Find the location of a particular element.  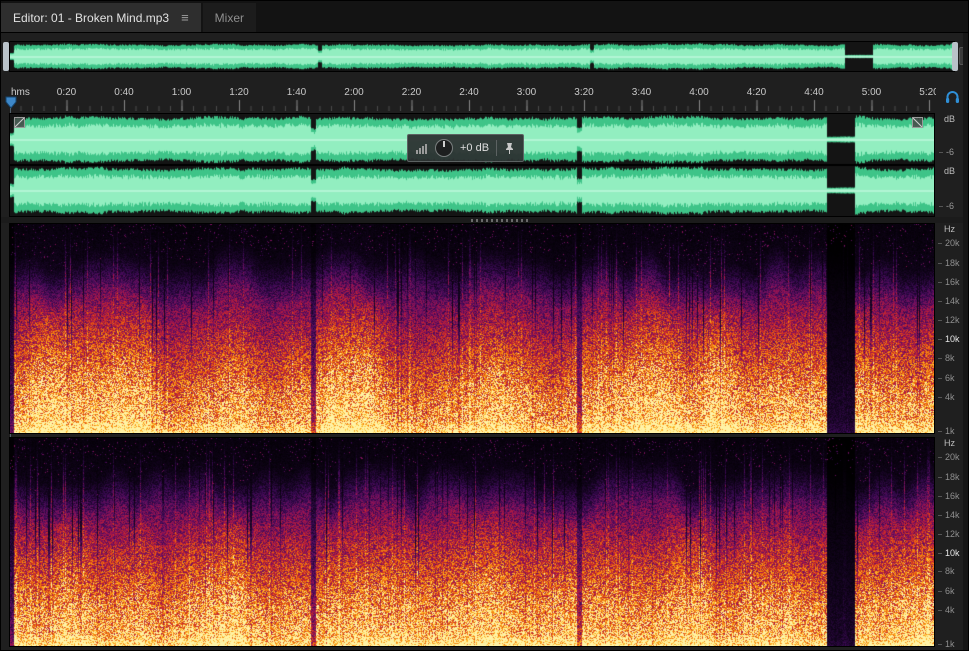

hz-scale-left: Hz 20k 18k 16k 14k 12k 10k 8k 6k 4k 1k is located at coordinates (950, 329).